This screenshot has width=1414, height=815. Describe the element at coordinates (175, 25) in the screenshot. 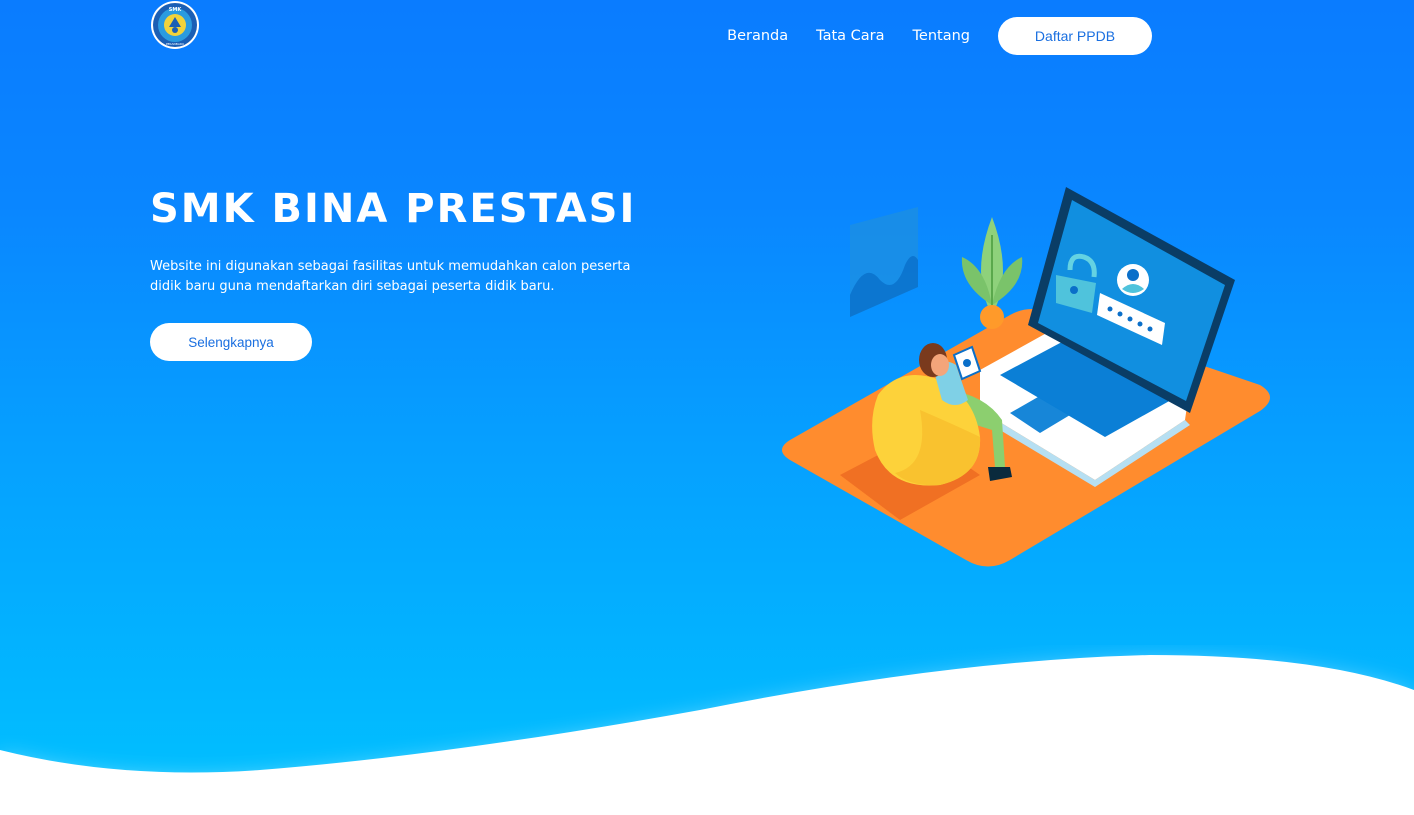

I see `school-logo-icon: SMK PEKANBARU` at that location.